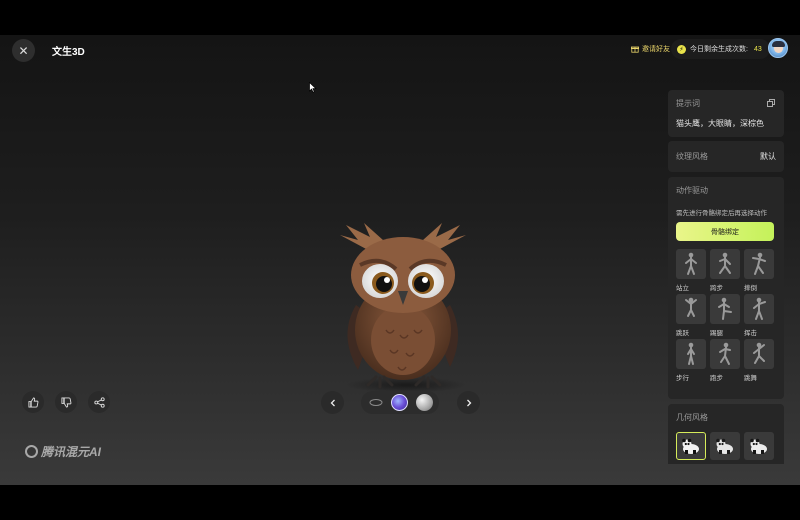  I want to click on thumbs-down-icon, so click(65, 402).